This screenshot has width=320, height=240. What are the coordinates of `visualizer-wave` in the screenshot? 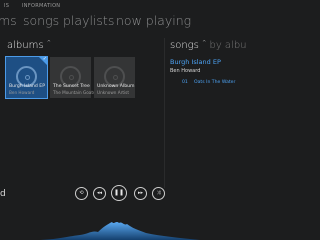 It's located at (100, 231).